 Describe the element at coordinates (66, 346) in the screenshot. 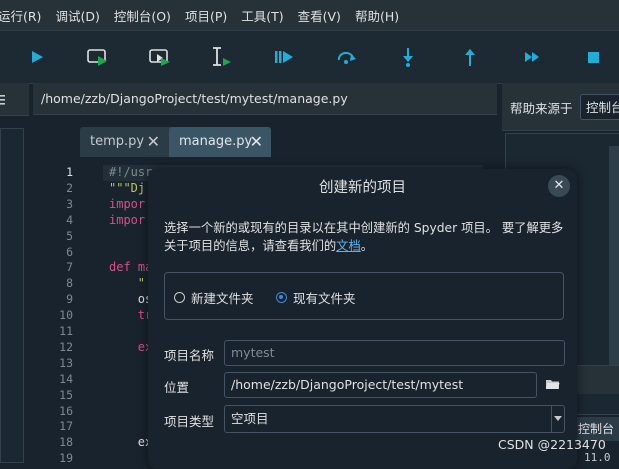

I see `line-number: 12` at that location.